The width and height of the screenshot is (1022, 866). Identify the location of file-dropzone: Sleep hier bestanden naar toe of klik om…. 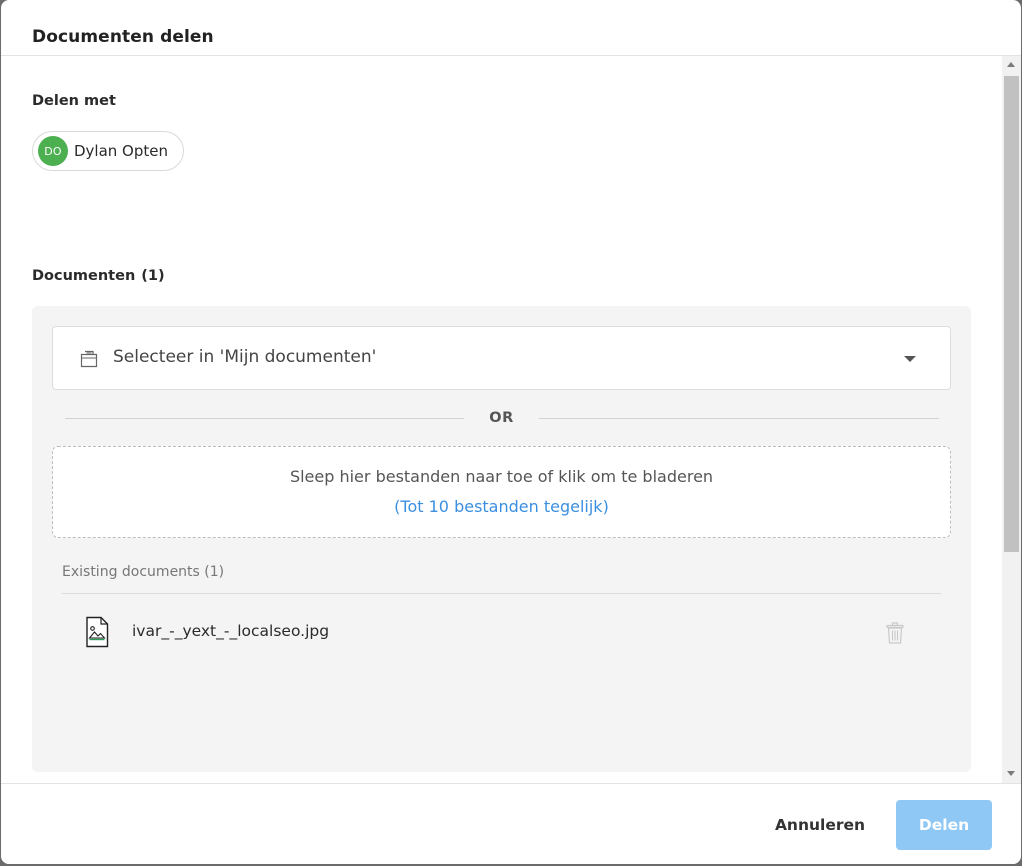
(501, 492).